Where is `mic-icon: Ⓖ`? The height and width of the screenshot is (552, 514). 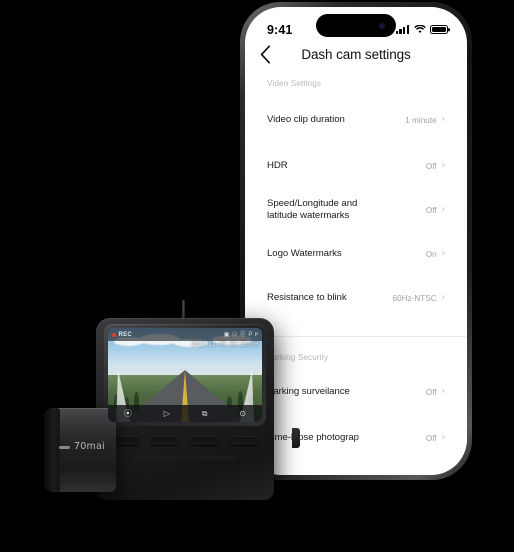 mic-icon: Ⓖ is located at coordinates (242, 334).